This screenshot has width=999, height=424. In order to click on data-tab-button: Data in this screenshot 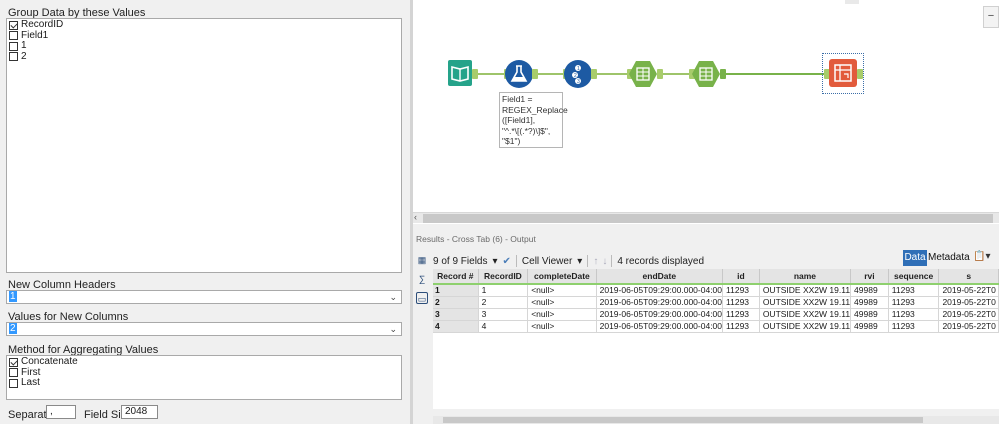, I will do `click(915, 258)`.